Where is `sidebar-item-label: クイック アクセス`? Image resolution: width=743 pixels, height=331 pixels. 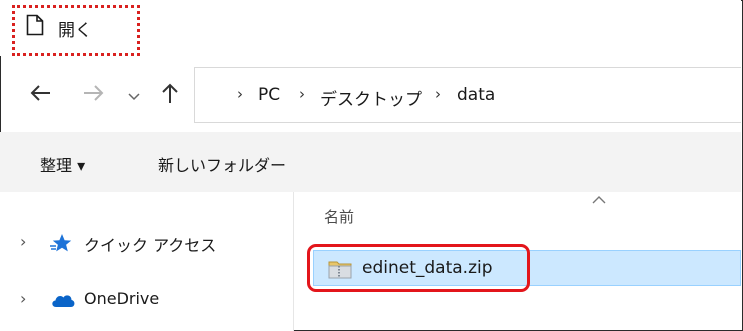
sidebar-item-label: クイック アクセス is located at coordinates (150, 245).